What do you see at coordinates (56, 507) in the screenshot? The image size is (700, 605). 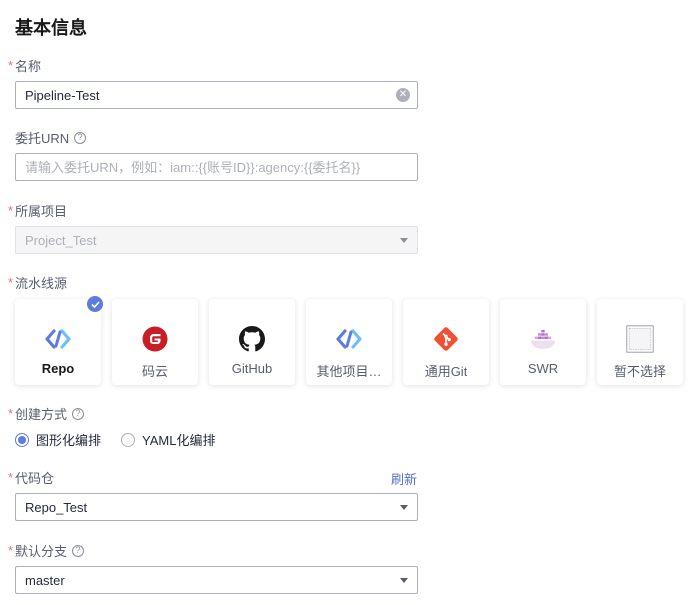 I see `repo-select-value: Repo_Test` at bounding box center [56, 507].